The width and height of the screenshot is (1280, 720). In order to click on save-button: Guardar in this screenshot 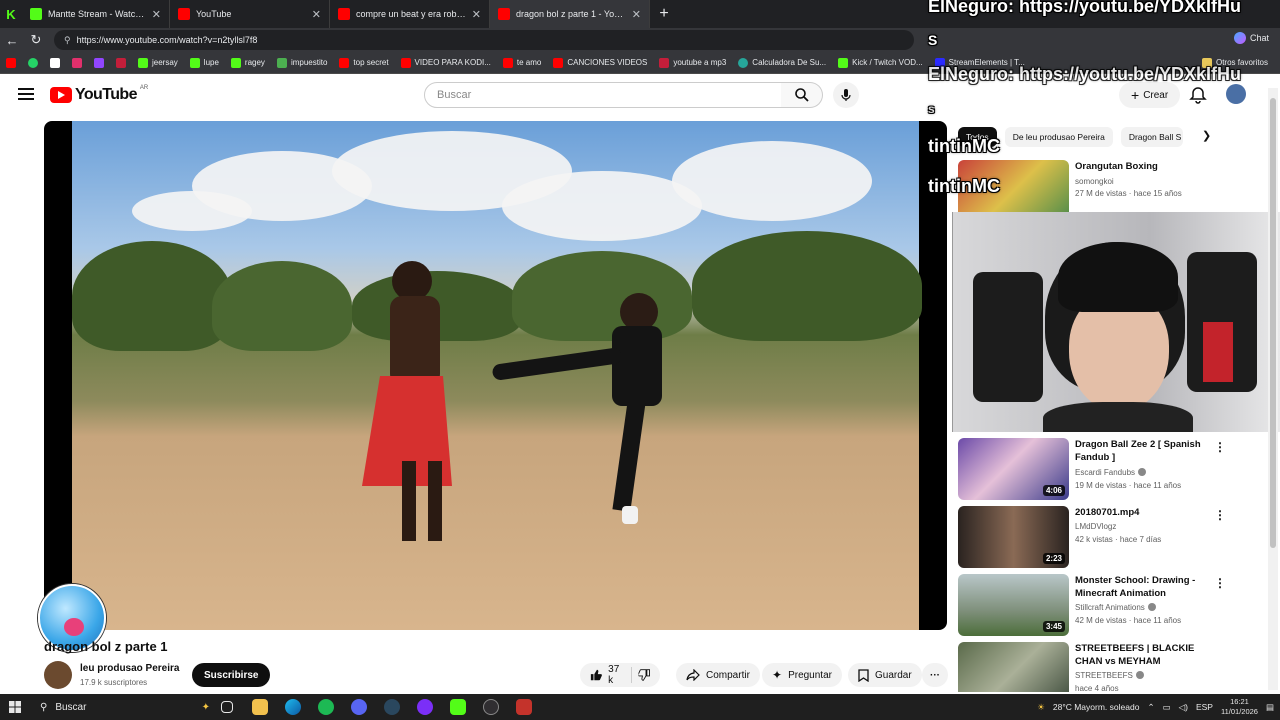, I will do `click(885, 675)`.